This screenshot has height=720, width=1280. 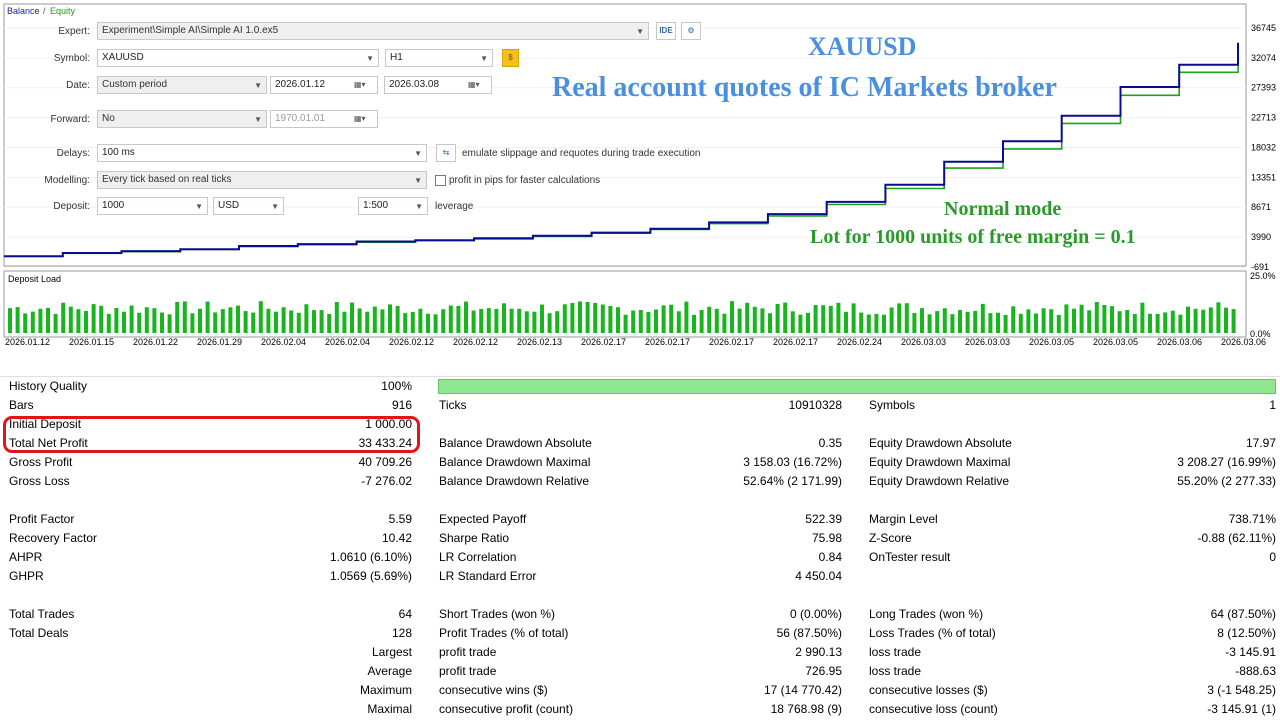 I want to click on maximal-loss-label: consecutive loss (count), so click(x=933, y=709).